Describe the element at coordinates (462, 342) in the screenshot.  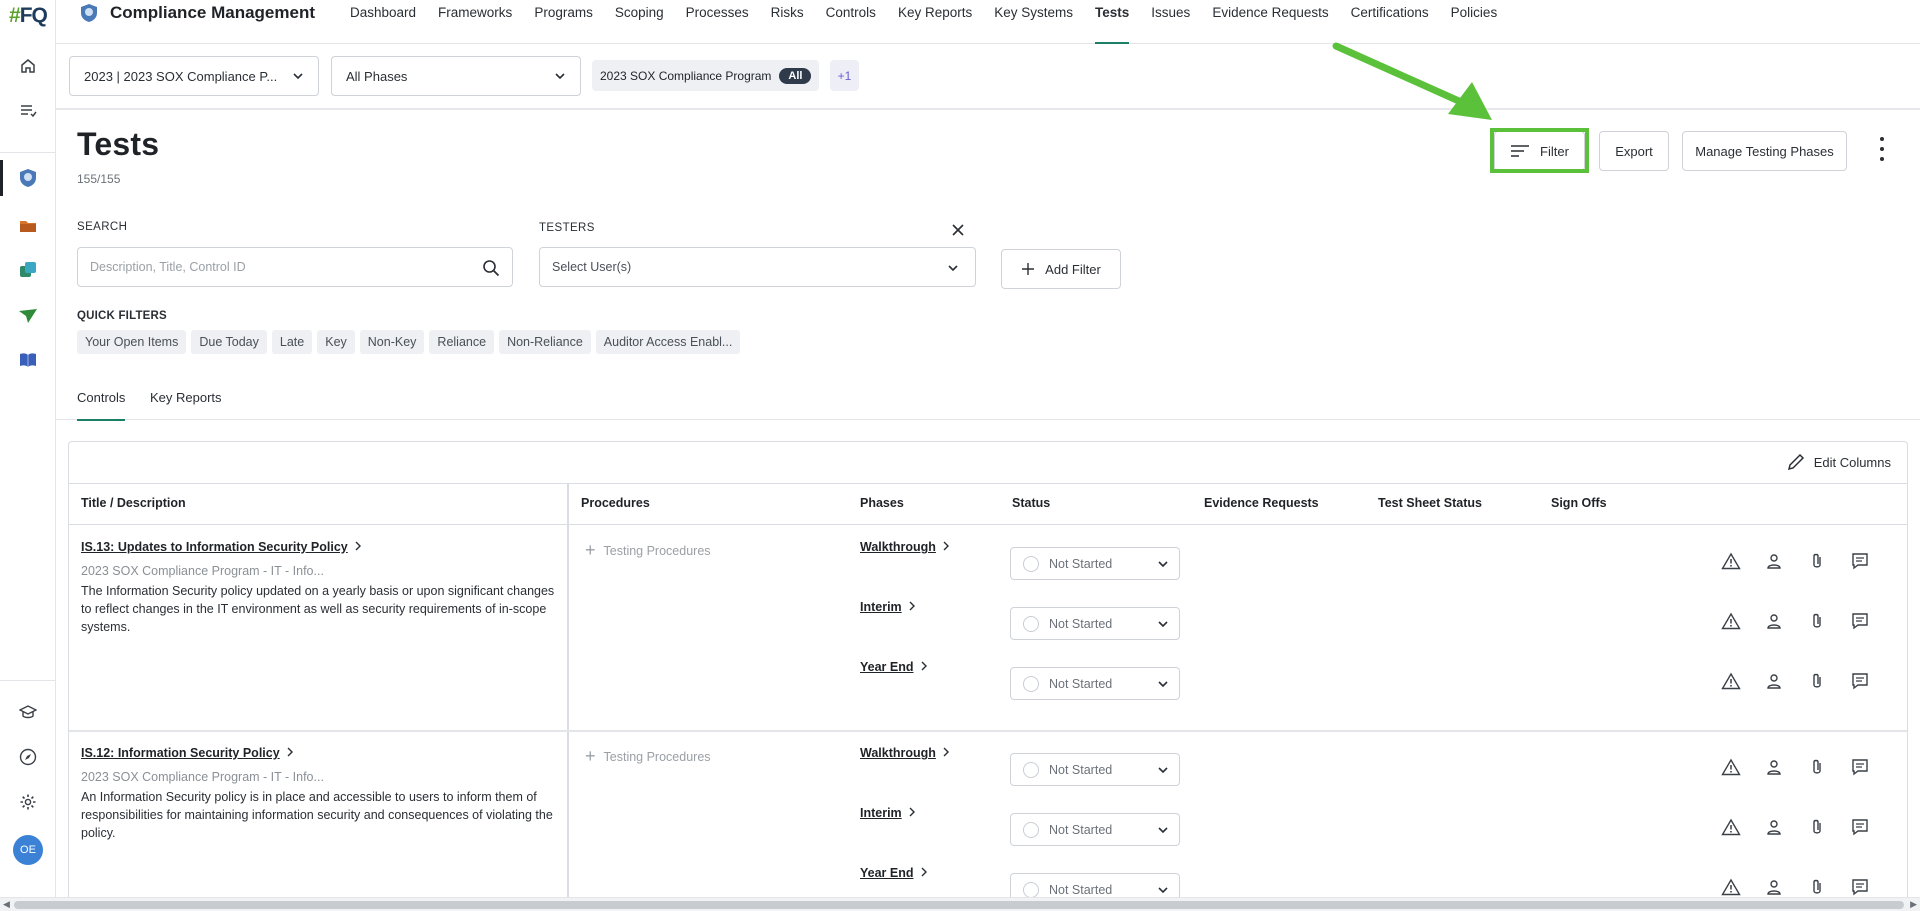
I see `quick-filter-chip: Reliance` at that location.